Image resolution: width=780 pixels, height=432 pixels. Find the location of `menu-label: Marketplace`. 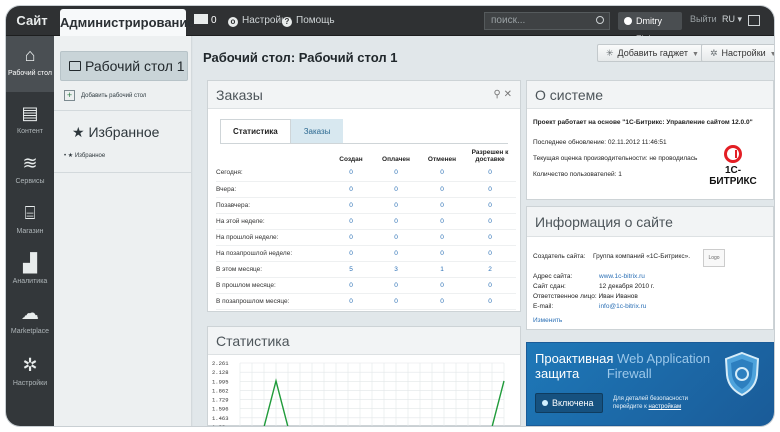

menu-label: Marketplace is located at coordinates (30, 331).